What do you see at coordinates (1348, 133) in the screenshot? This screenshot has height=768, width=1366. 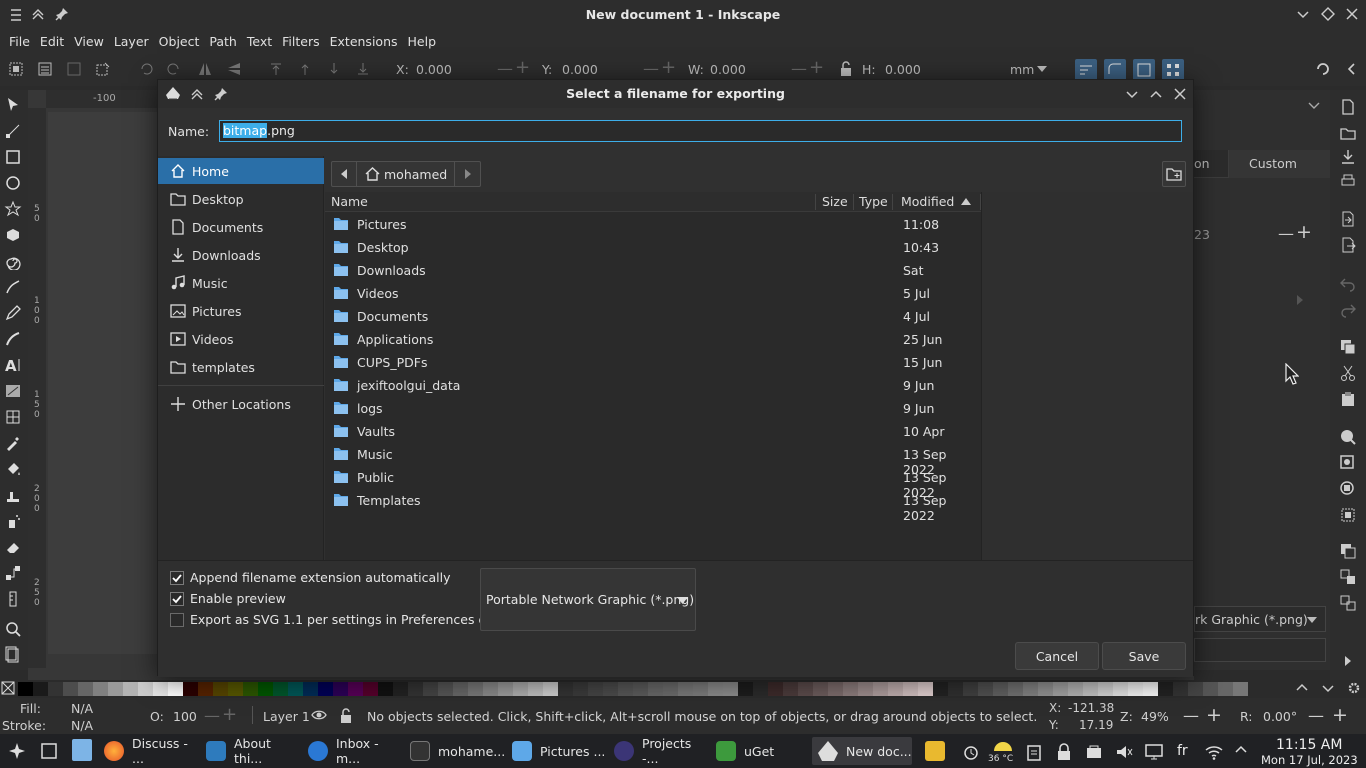 I see `open-file-icon` at bounding box center [1348, 133].